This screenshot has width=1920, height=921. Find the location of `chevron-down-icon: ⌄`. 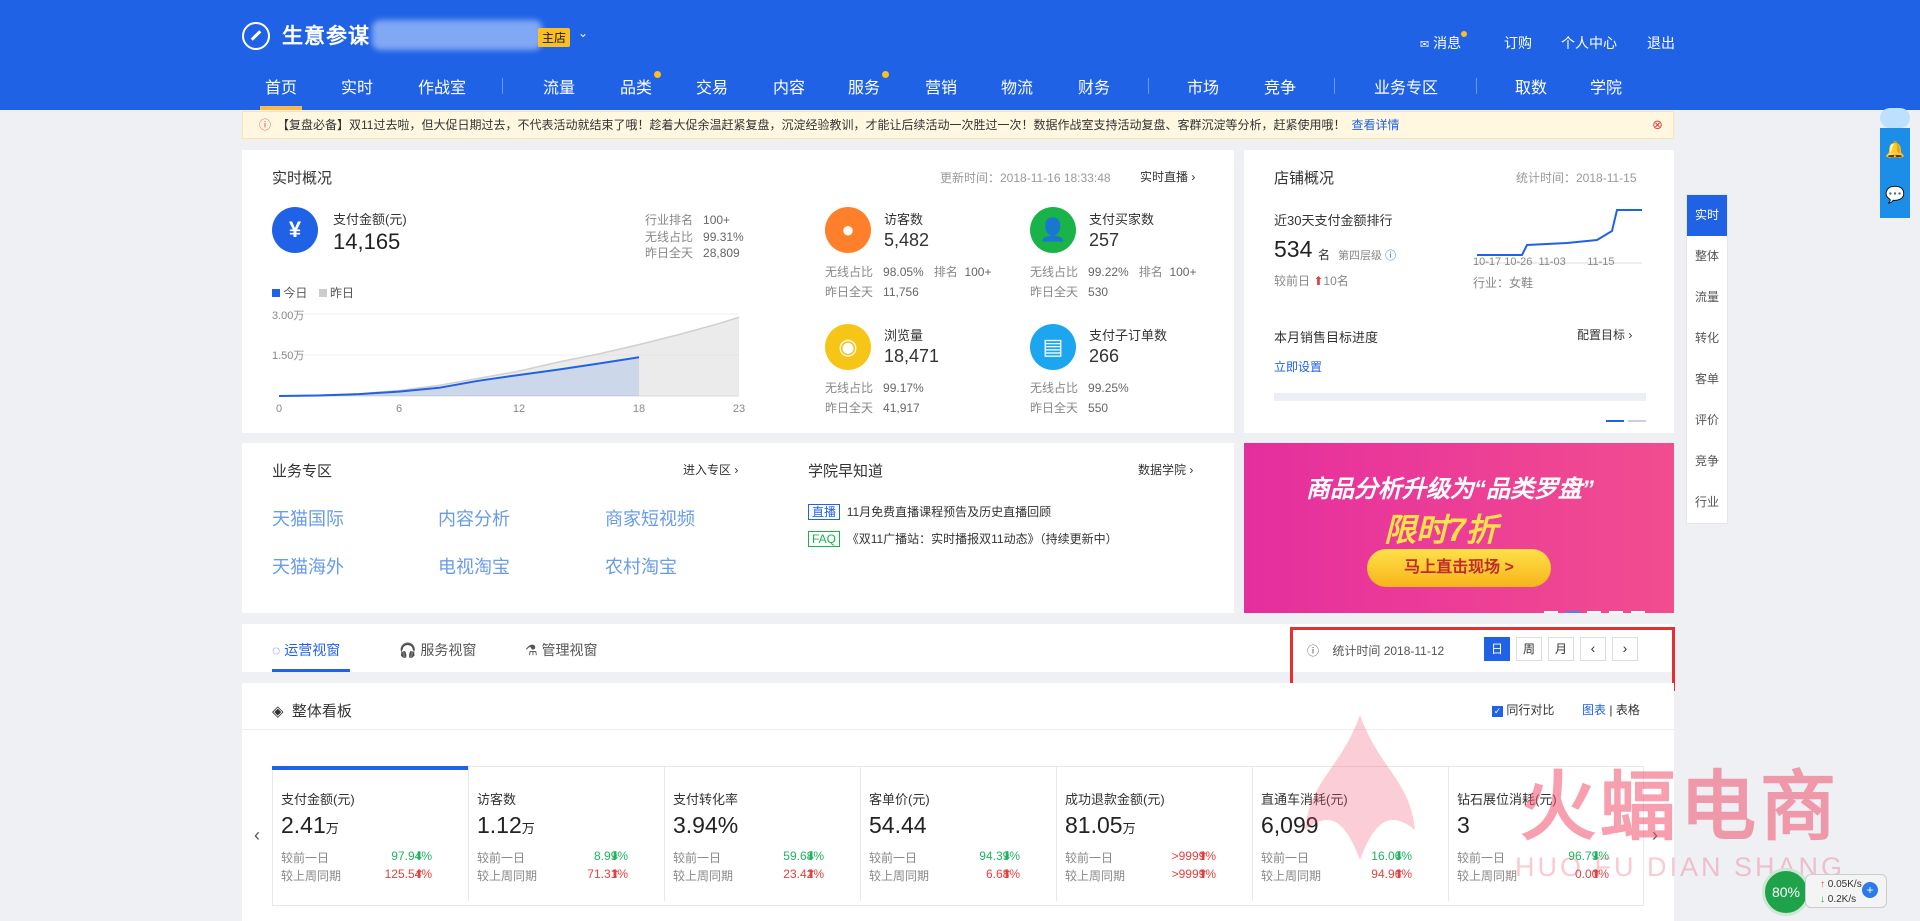

chevron-down-icon: ⌄ is located at coordinates (583, 33).